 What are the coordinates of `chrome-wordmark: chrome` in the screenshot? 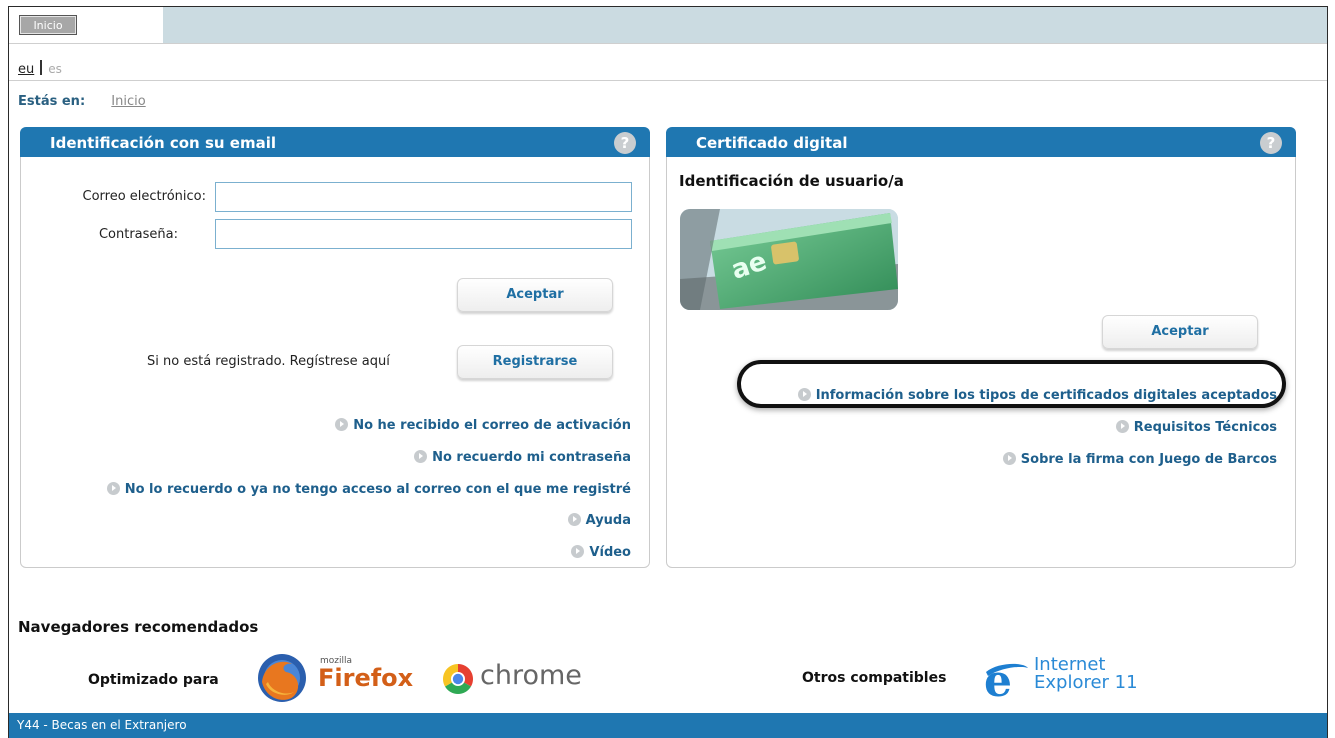 It's located at (531, 675).